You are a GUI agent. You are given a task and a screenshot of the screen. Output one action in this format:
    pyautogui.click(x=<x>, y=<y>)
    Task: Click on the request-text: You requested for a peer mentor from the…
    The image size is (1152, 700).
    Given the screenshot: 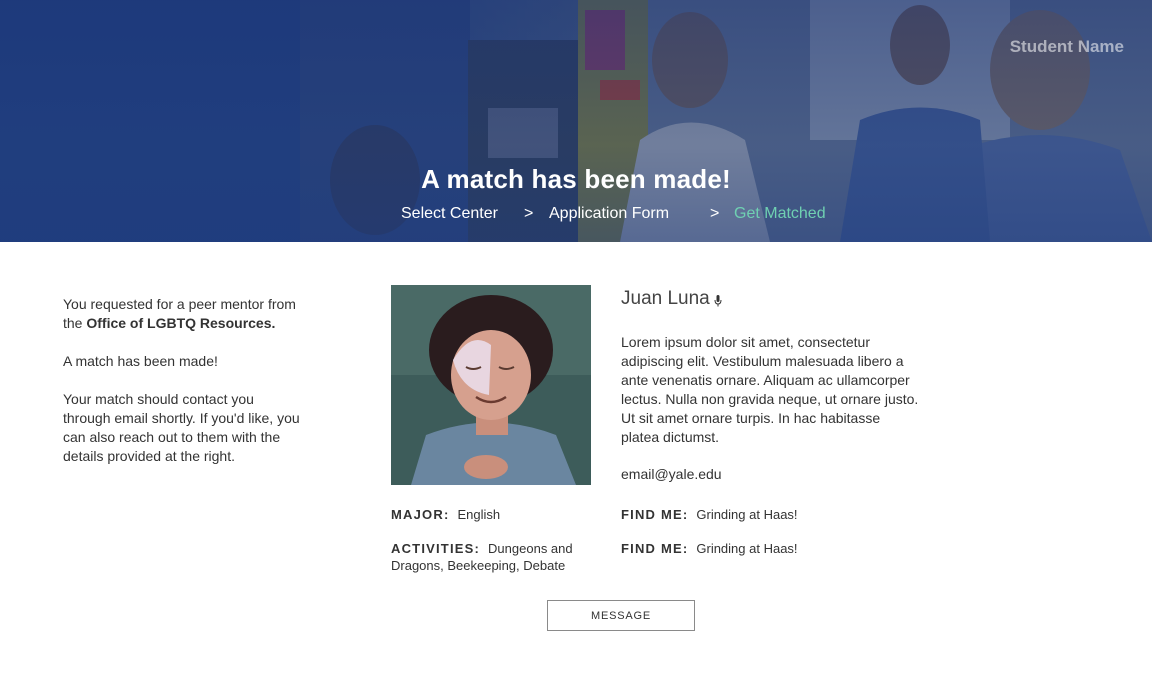 What is the action you would take?
    pyautogui.click(x=179, y=313)
    